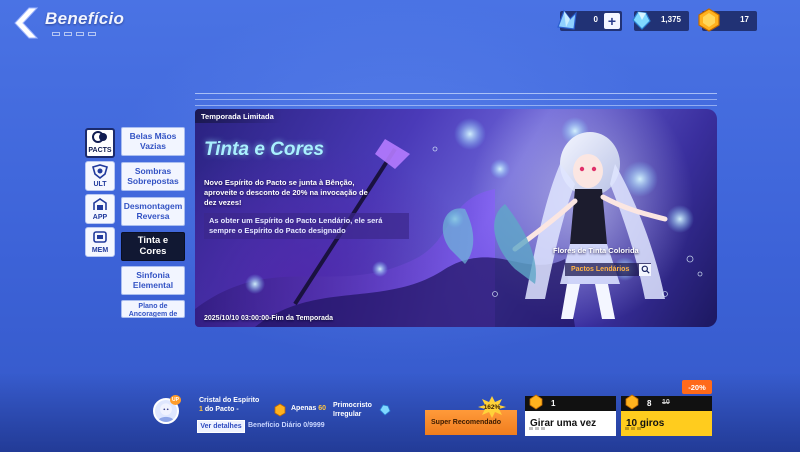  Describe the element at coordinates (269, 318) in the screenshot. I see `season-end-date: 2025/10/10 03:00:00-Fim da Temporada` at that location.